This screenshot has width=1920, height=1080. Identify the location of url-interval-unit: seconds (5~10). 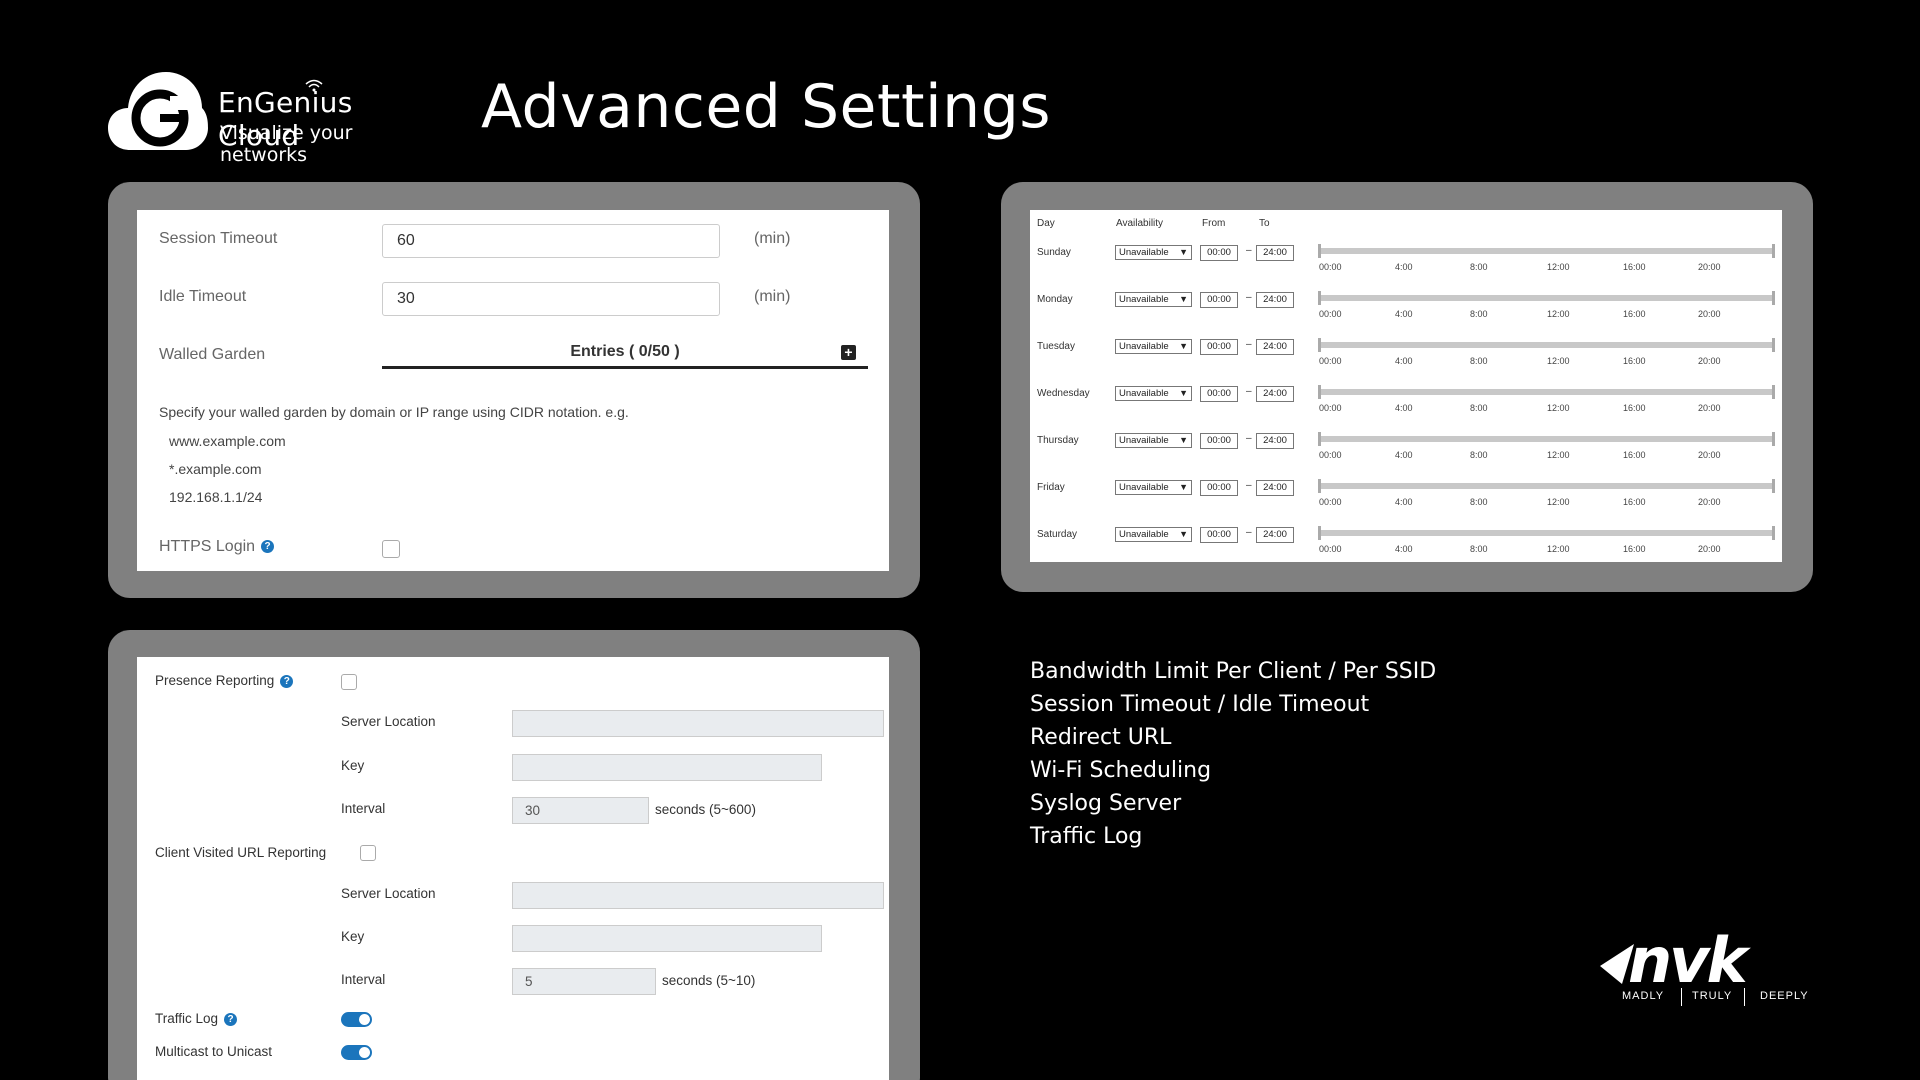
(709, 980).